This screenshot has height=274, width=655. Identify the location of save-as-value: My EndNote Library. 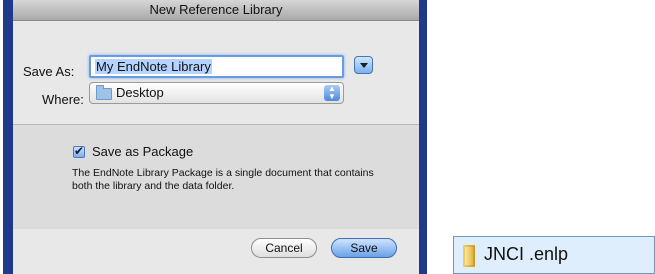
(153, 66).